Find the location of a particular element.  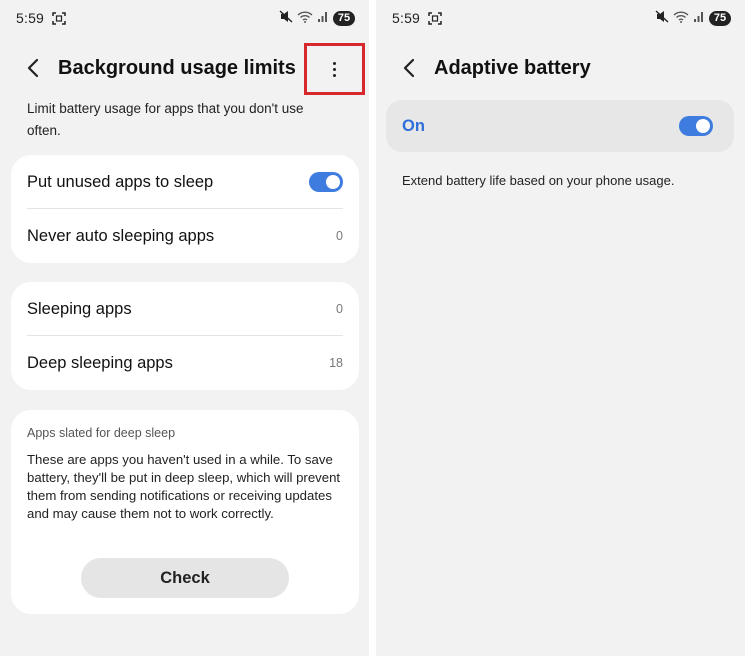

page-title: Background usage limits is located at coordinates (177, 67).